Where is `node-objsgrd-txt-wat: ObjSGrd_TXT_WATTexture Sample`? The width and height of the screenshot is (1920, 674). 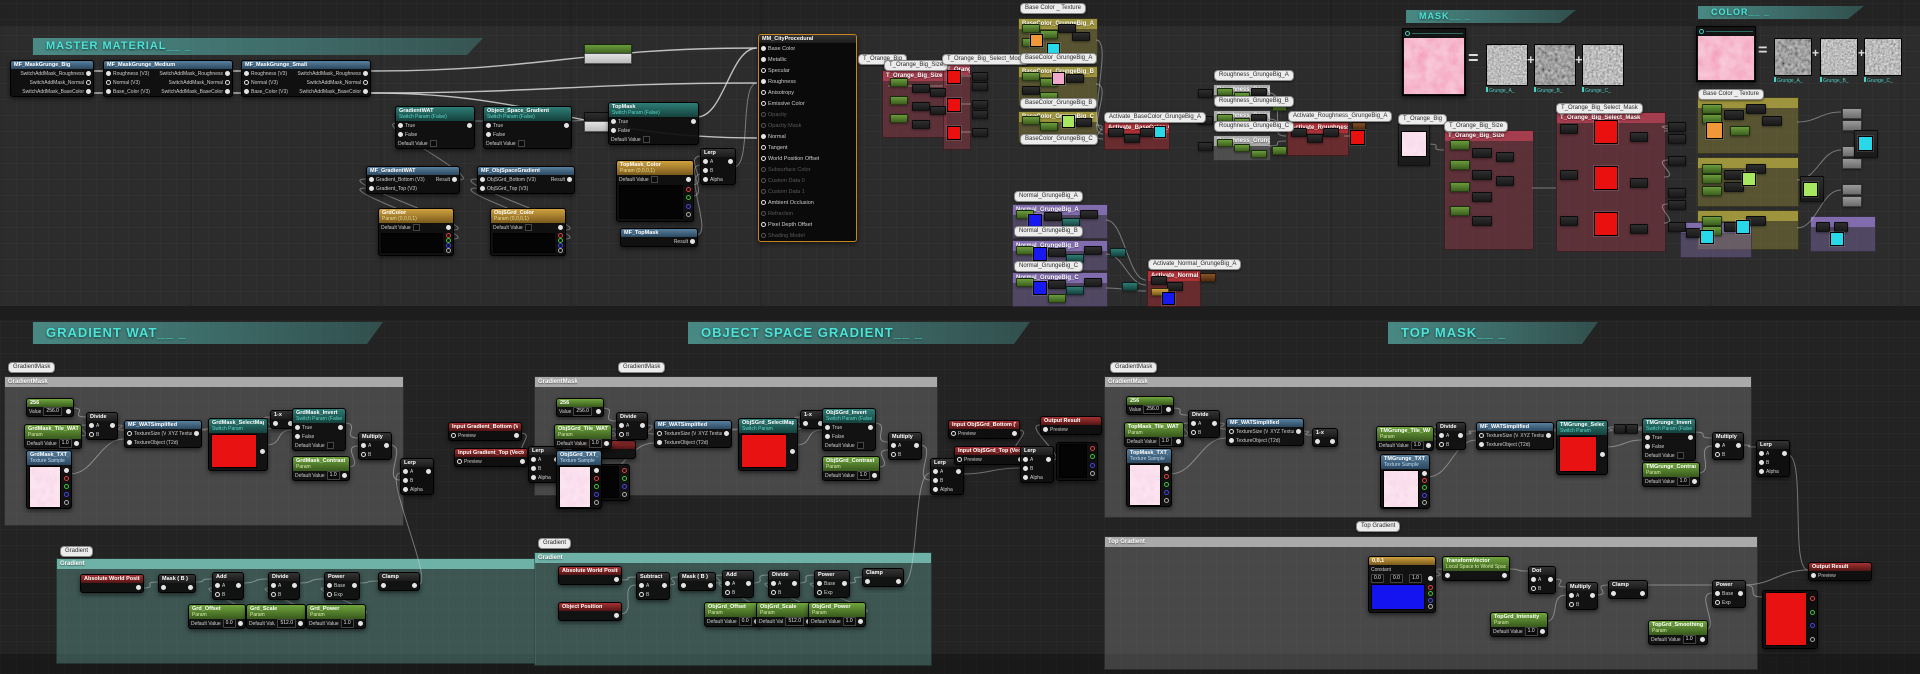
node-objsgrd-txt-wat: ObjSGrd_TXT_WATTexture Sample is located at coordinates (579, 479).